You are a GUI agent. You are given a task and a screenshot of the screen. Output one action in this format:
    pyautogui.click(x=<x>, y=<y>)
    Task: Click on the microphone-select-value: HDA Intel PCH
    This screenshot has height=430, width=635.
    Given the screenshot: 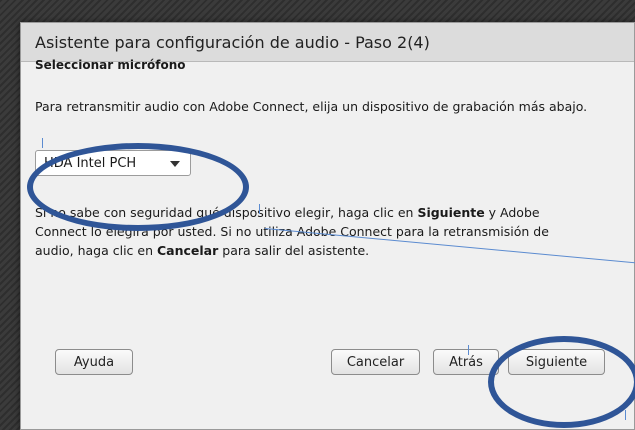 What is the action you would take?
    pyautogui.click(x=90, y=163)
    